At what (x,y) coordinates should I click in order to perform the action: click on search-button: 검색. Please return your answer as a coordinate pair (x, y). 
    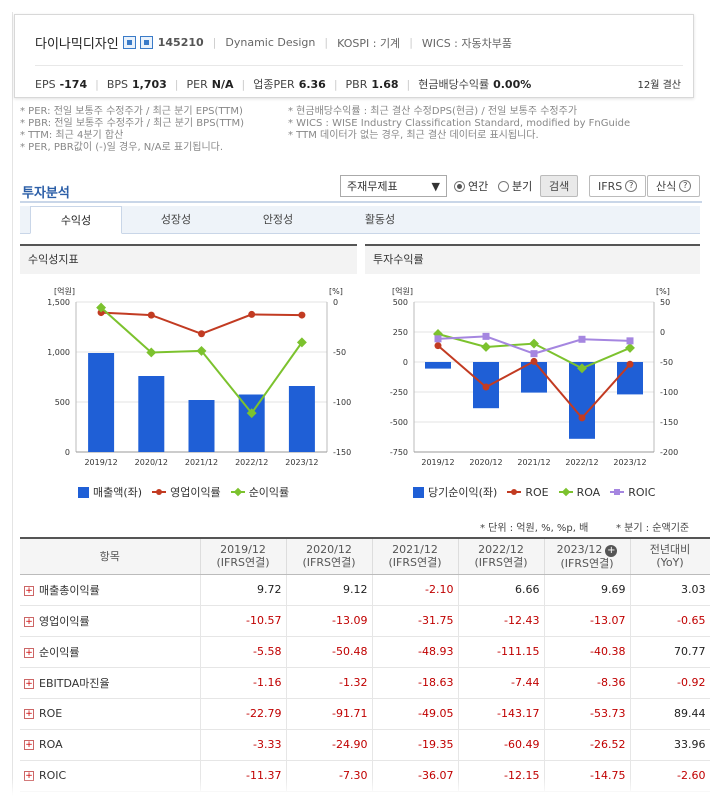
    Looking at the image, I should click on (559, 186).